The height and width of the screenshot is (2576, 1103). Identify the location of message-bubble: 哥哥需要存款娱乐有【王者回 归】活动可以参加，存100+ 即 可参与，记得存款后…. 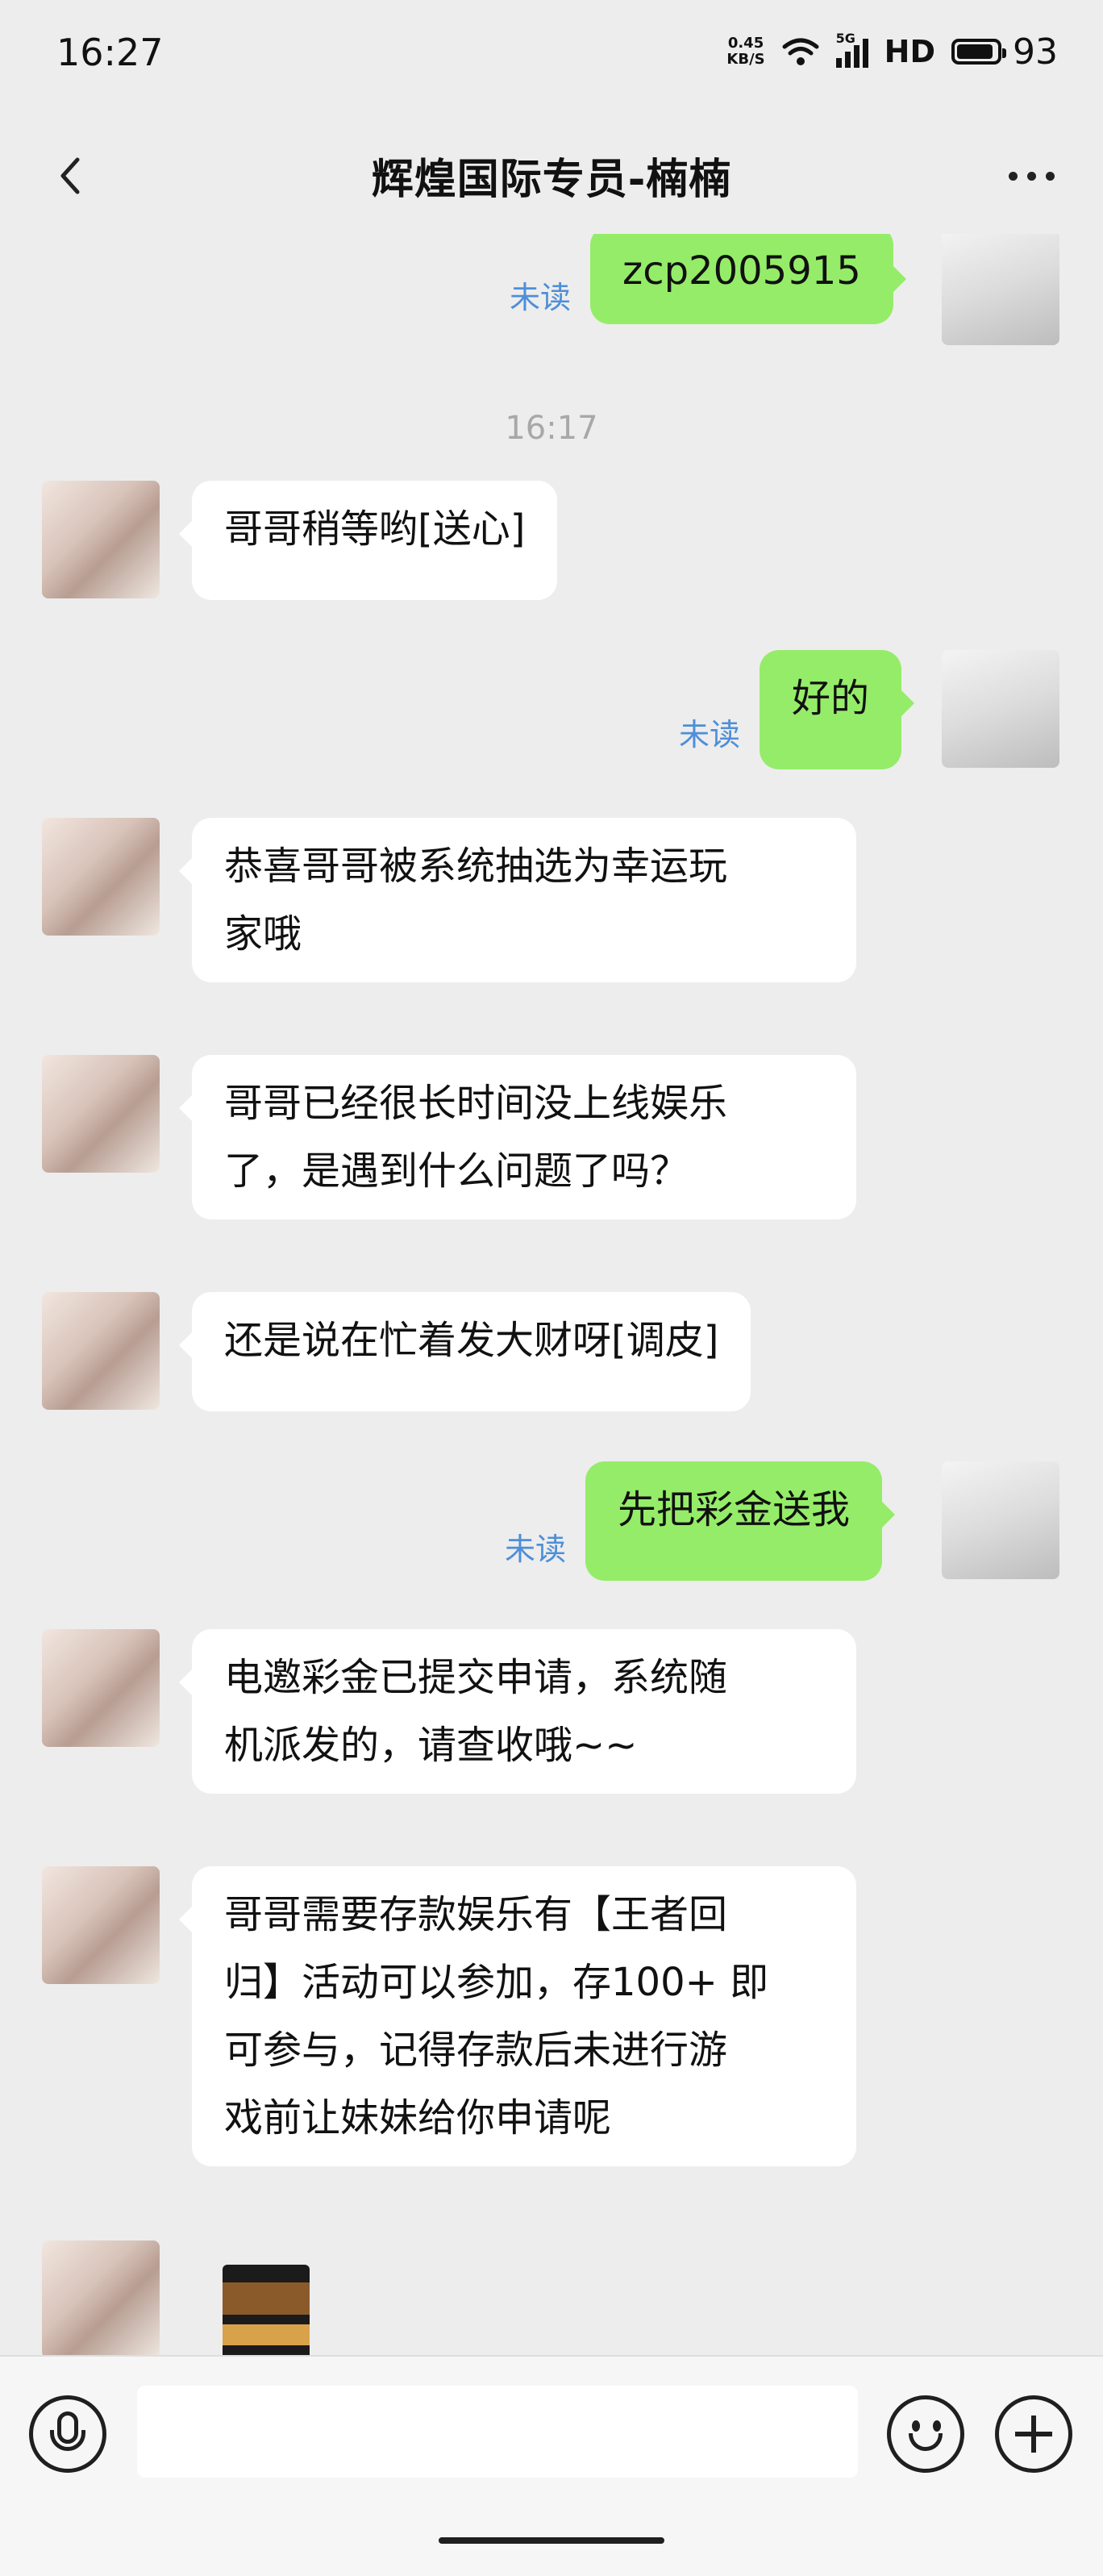
(517, 2016).